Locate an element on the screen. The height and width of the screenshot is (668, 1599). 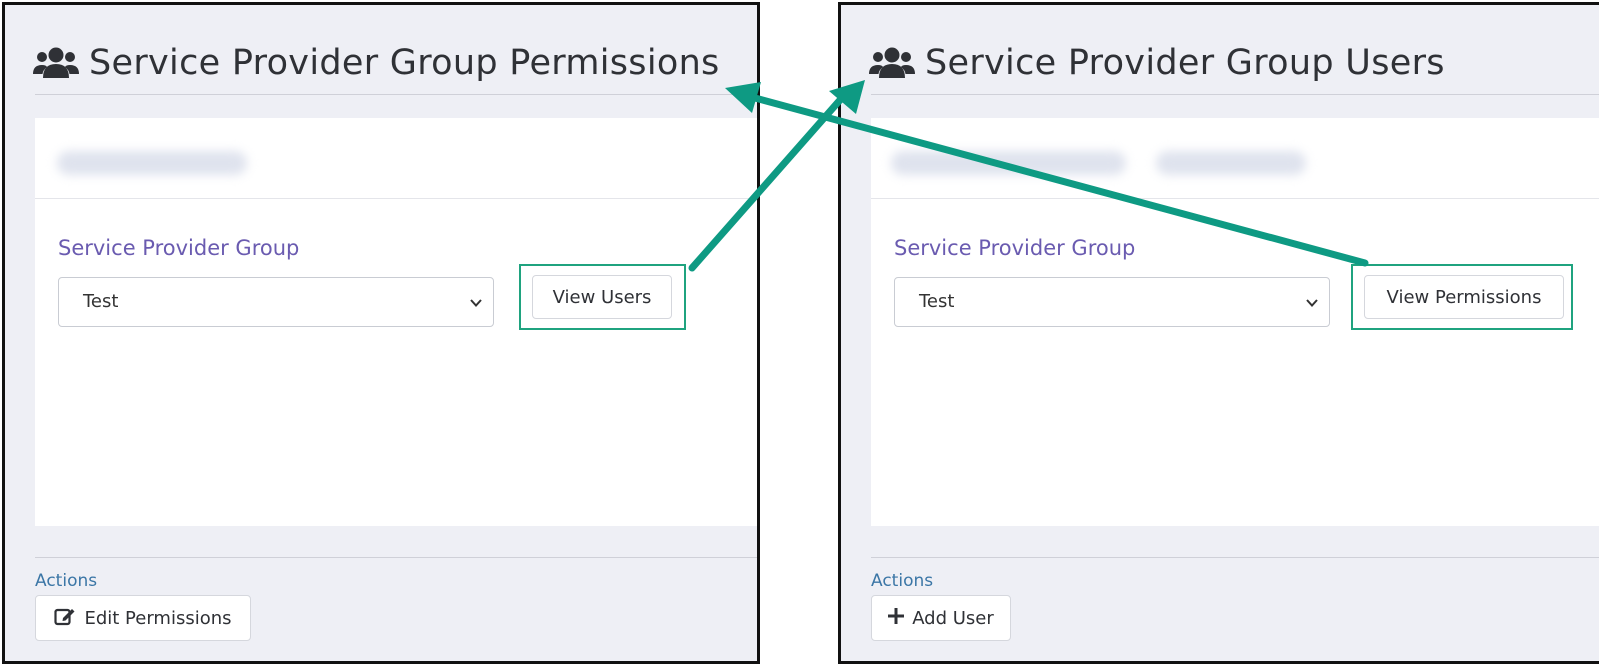
arrow-to-permissions is located at coordinates (1047, 174).